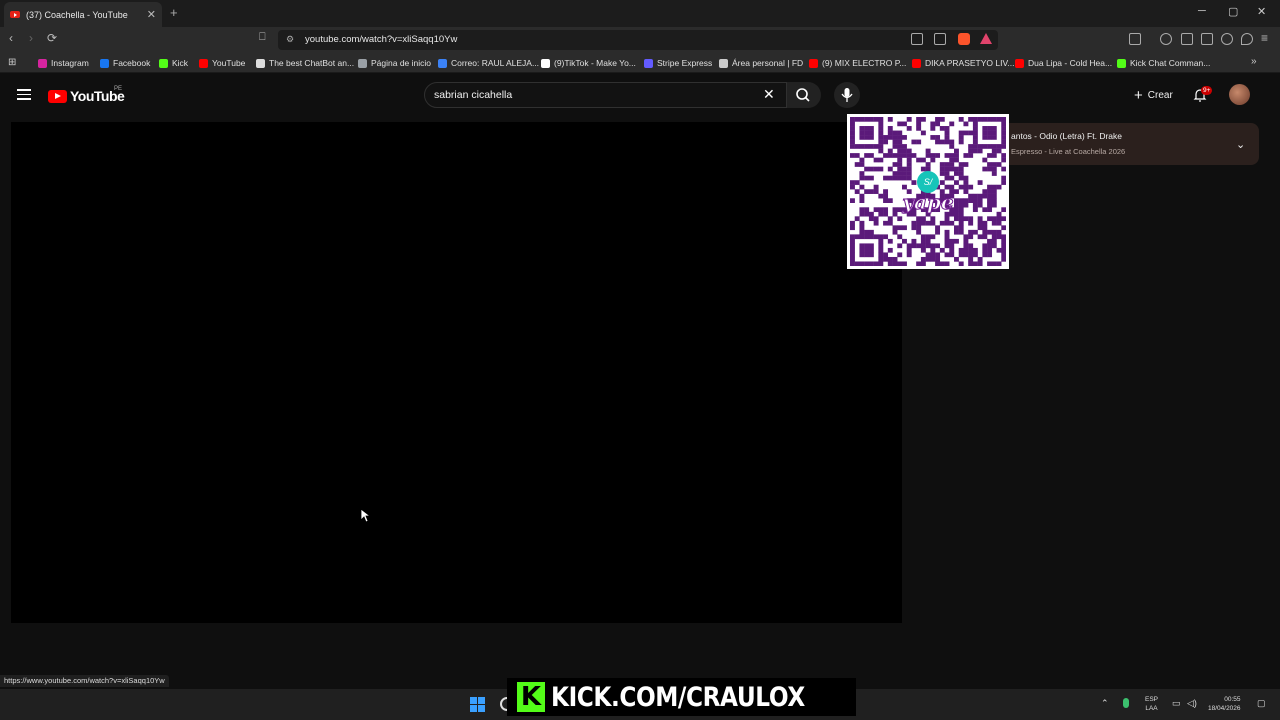 This screenshot has height=720, width=1280. What do you see at coordinates (1224, 704) in the screenshot?
I see `system-clock: 00:55 18/04/2026` at bounding box center [1224, 704].